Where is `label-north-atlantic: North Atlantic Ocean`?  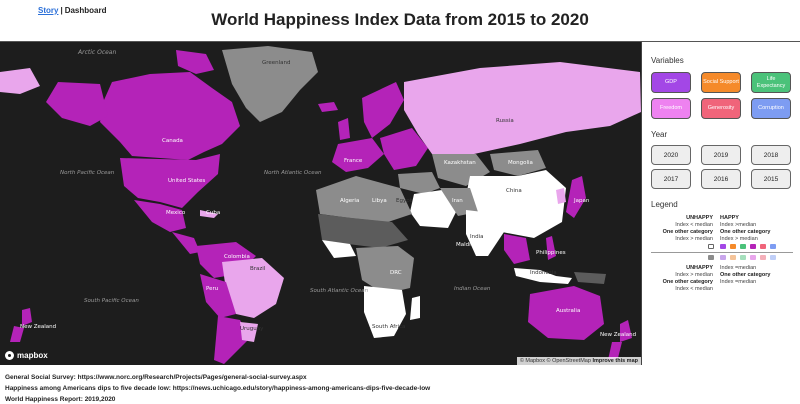 label-north-atlantic: North Atlantic Ocean is located at coordinates (293, 173).